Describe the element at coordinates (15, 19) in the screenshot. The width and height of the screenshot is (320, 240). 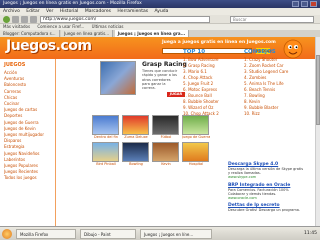
I see `forward-icon` at that location.